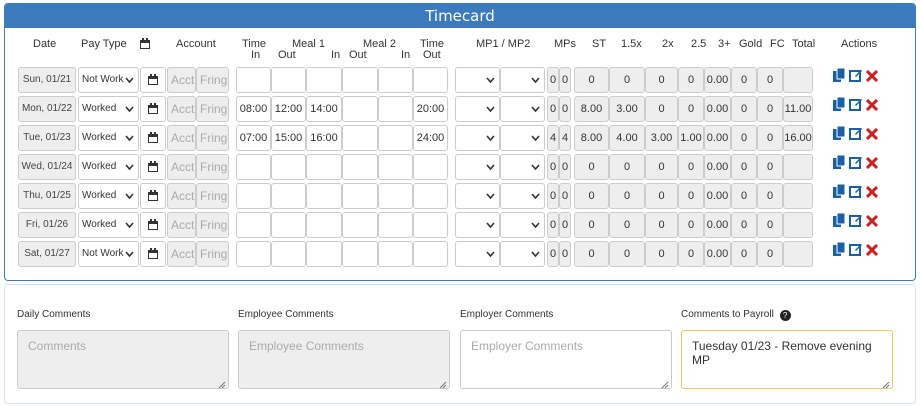 This screenshot has width=920, height=406. Describe the element at coordinates (324, 138) in the screenshot. I see `meal1-in-input: 16:00` at that location.